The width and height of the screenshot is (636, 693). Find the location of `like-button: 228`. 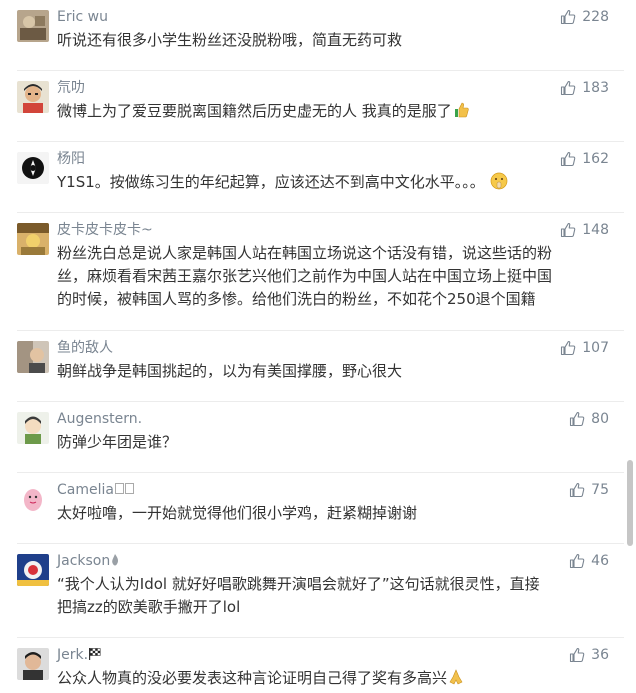

like-button: 228 is located at coordinates (584, 17).